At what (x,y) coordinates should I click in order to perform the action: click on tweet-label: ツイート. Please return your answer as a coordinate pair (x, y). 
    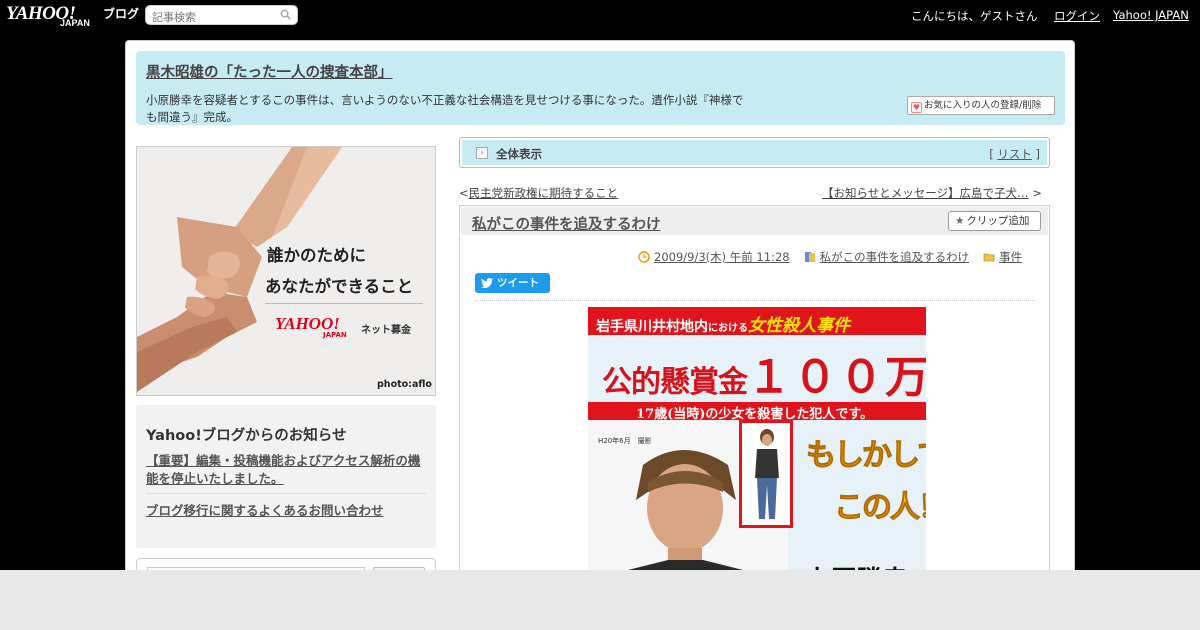
    Looking at the image, I should click on (518, 283).